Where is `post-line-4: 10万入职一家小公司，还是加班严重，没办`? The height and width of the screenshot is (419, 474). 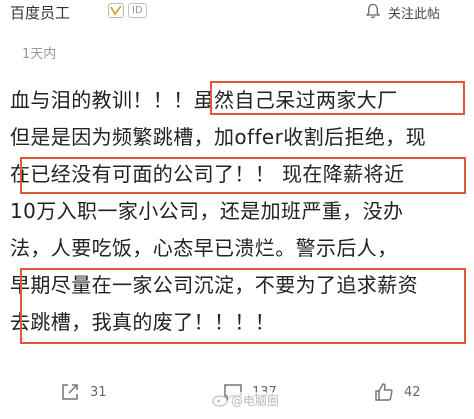
post-line-4: 10万入职一家小公司，还是加班严重，没办 is located at coordinates (207, 211).